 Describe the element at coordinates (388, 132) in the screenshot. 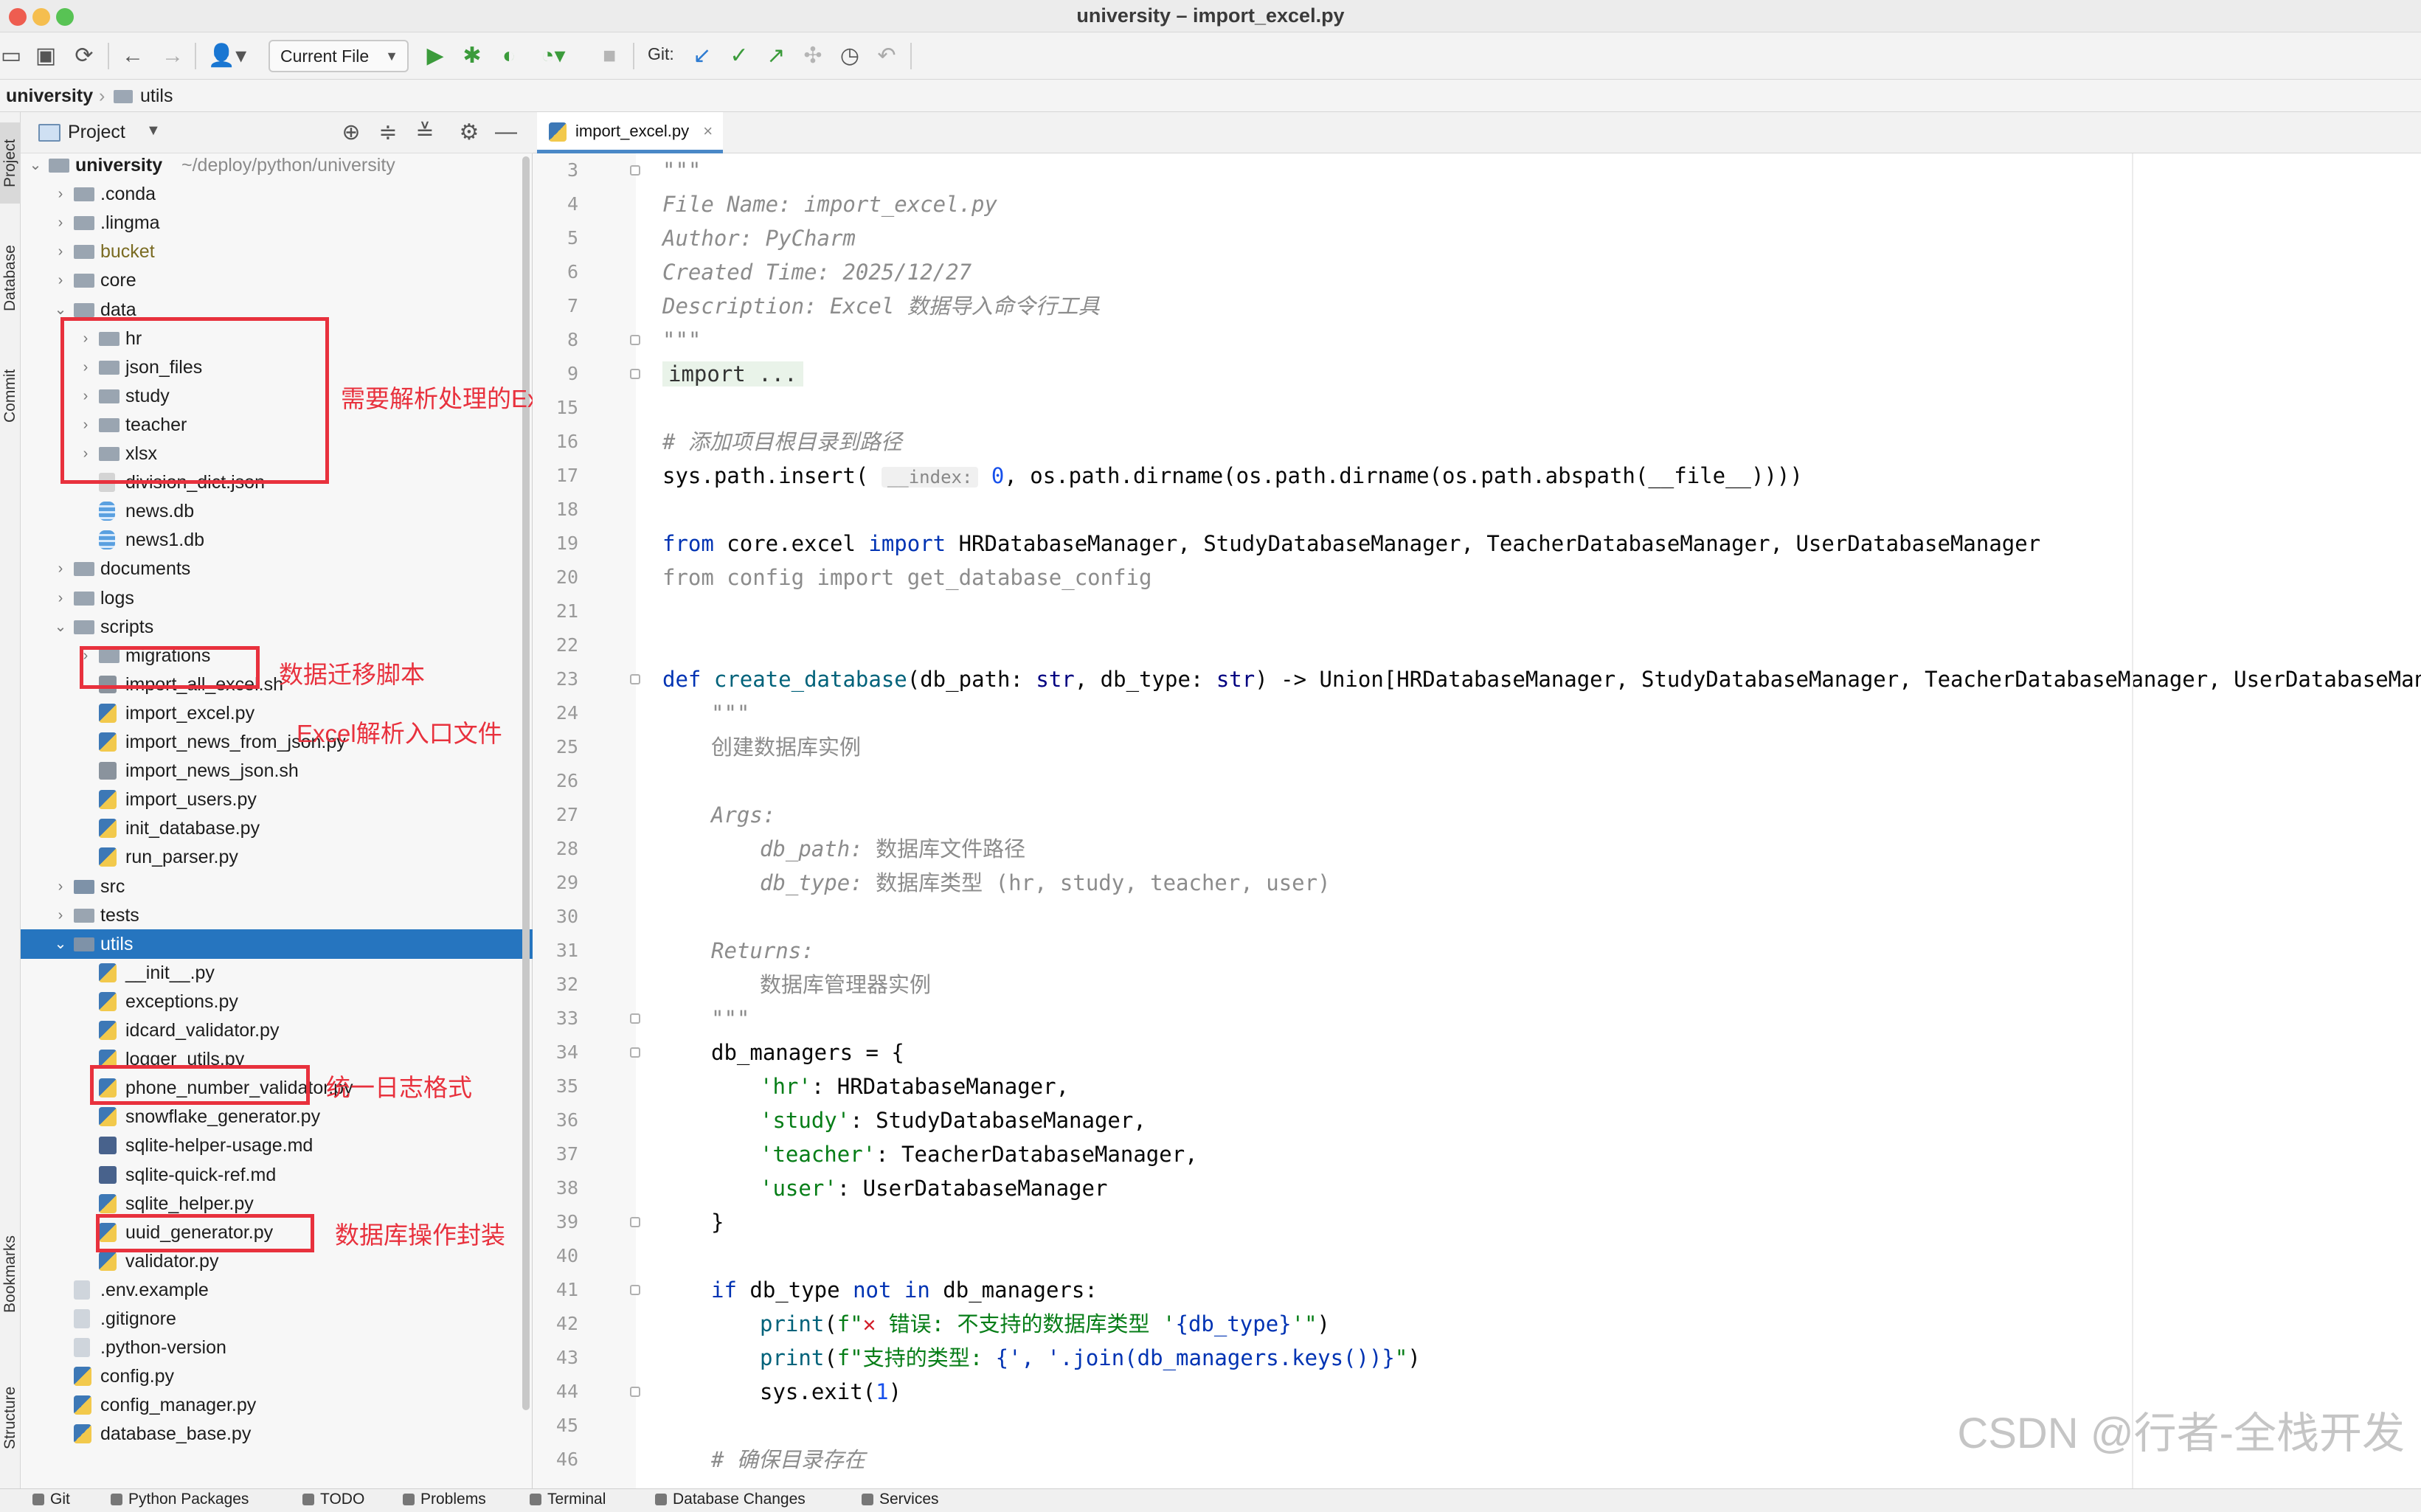

I see `expand-all-icon: ≑` at that location.